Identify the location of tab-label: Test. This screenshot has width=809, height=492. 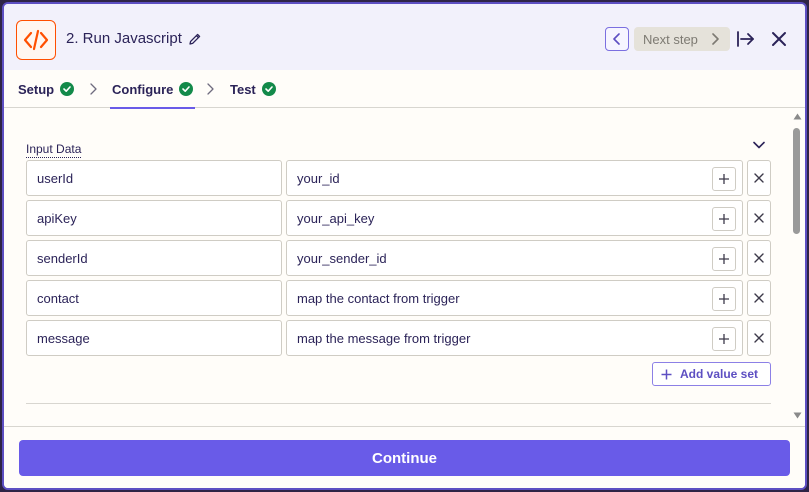
(243, 89).